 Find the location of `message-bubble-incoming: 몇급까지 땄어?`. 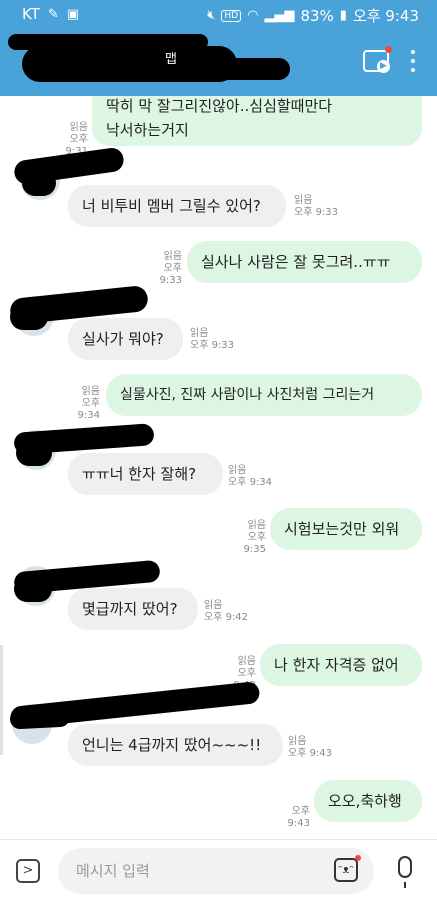

message-bubble-incoming: 몇급까지 땄어? is located at coordinates (133, 609).